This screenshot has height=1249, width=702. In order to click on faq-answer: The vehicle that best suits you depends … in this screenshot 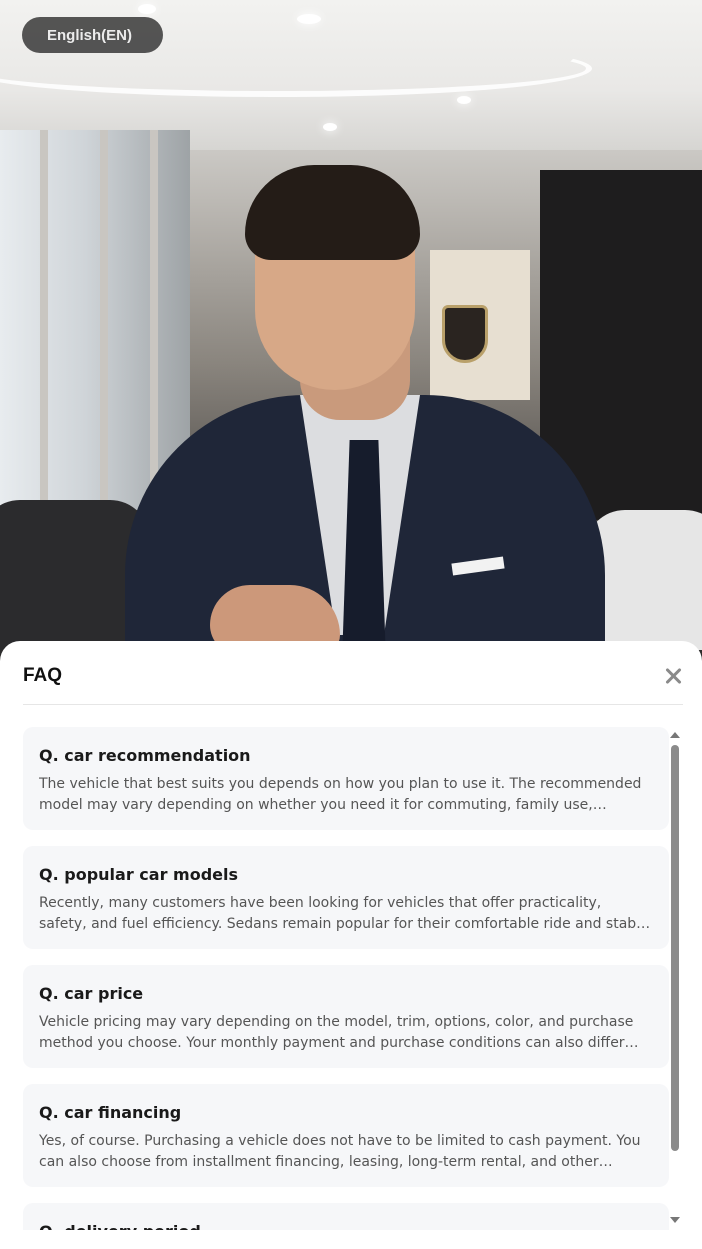, I will do `click(340, 794)`.